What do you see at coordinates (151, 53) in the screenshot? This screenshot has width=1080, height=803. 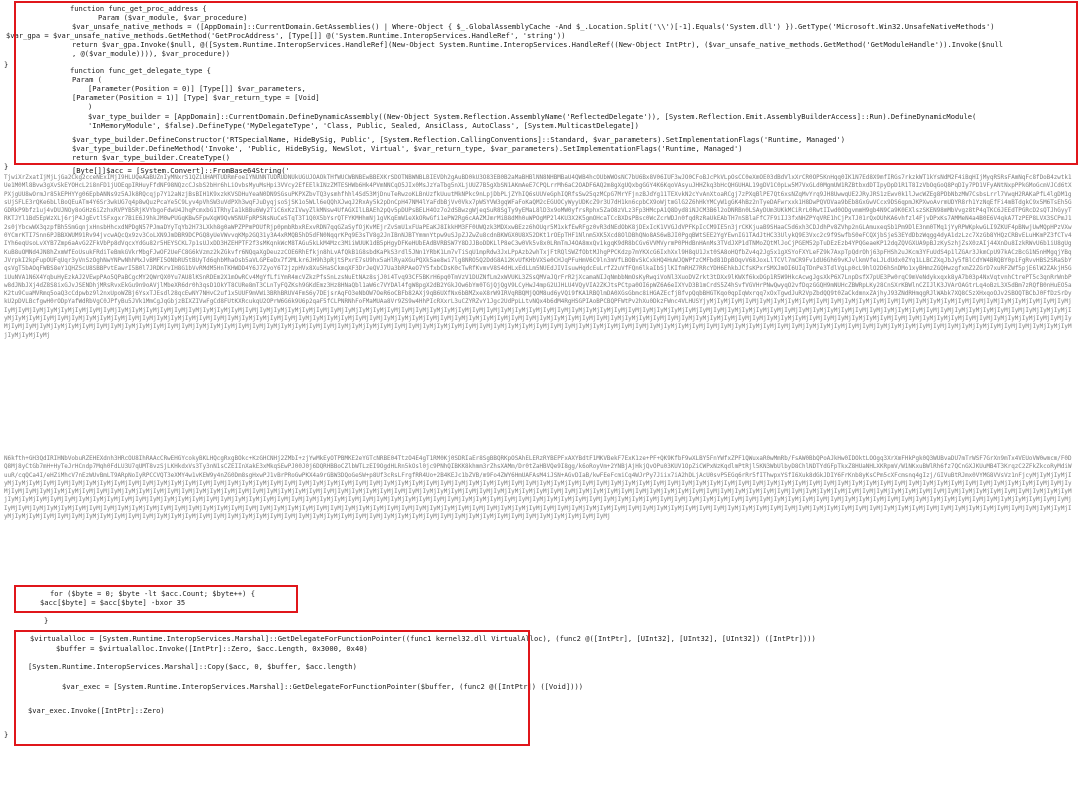 I see `code-line-return-invoke-cont: , @($var_module)))), $var_procedure))` at bounding box center [151, 53].